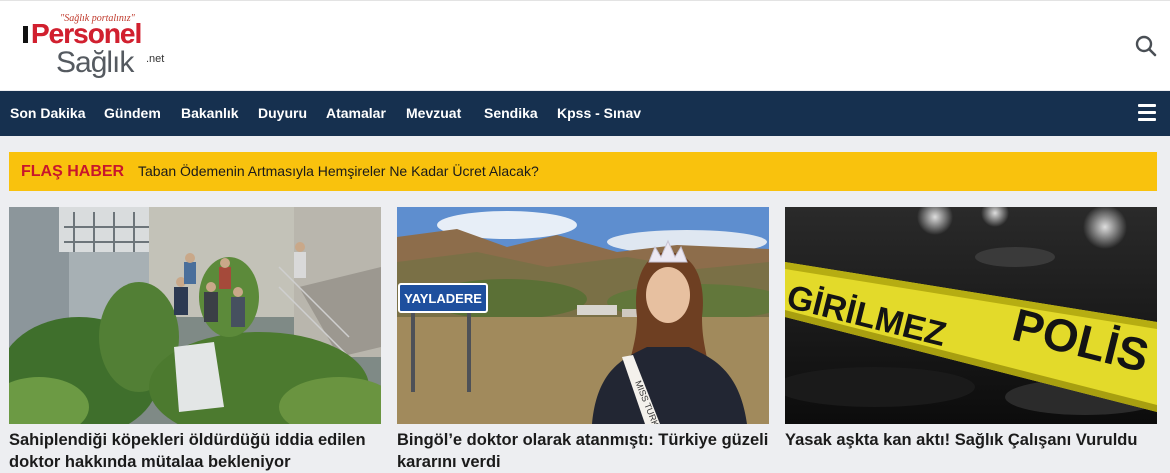 This screenshot has width=1170, height=473. What do you see at coordinates (511, 113) in the screenshot?
I see `nav-item-sendika: Sendika` at bounding box center [511, 113].